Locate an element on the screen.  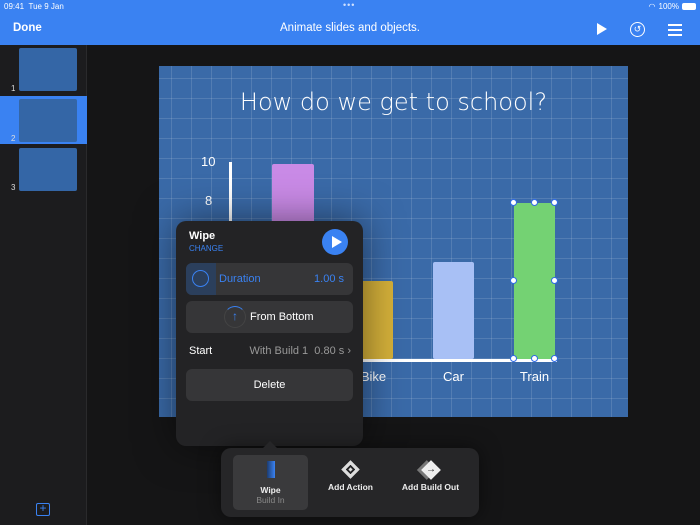
wifi-icon: ◠ is located at coordinates (652, 6).